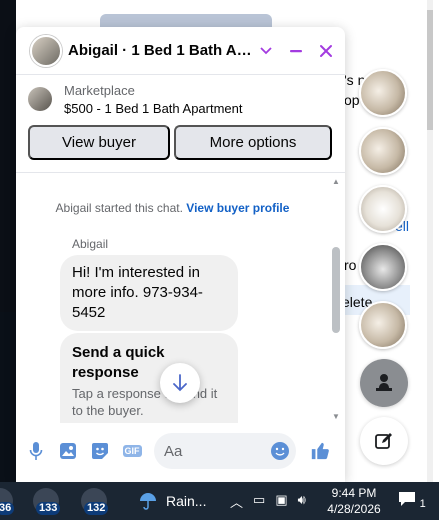 Image resolution: width=439 pixels, height=520 pixels. What do you see at coordinates (68, 451) in the screenshot?
I see `image-icon` at bounding box center [68, 451].